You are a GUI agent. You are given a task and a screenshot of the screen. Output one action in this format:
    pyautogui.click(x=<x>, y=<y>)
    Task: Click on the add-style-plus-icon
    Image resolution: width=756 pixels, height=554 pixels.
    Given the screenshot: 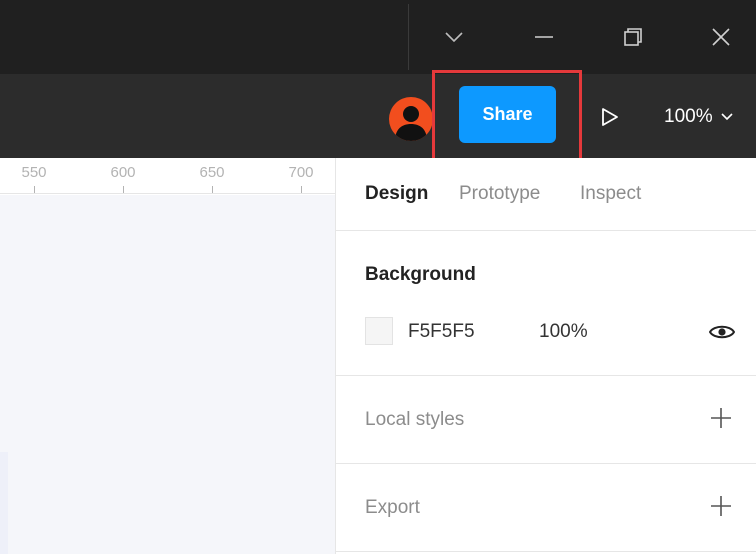 What is the action you would take?
    pyautogui.click(x=721, y=418)
    